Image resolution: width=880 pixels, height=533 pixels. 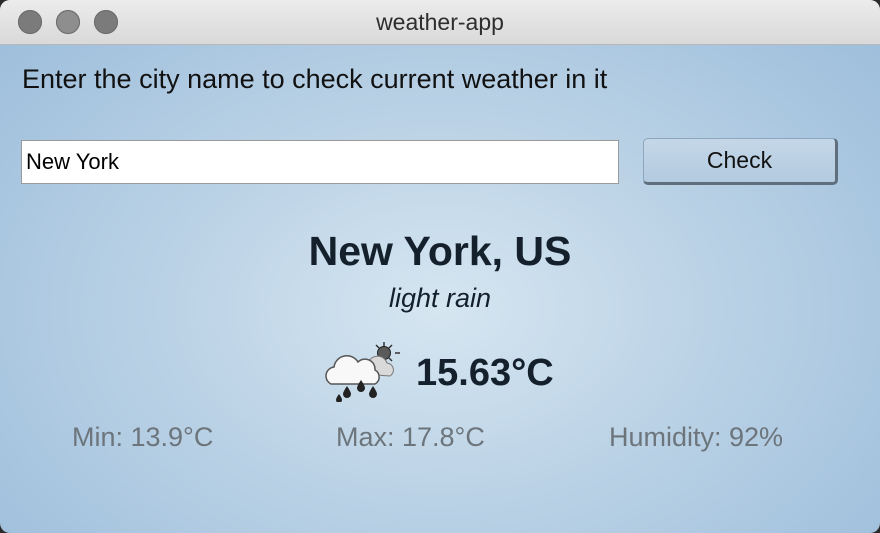 What do you see at coordinates (485, 373) in the screenshot?
I see `temperature-value: 15.63°C` at bounding box center [485, 373].